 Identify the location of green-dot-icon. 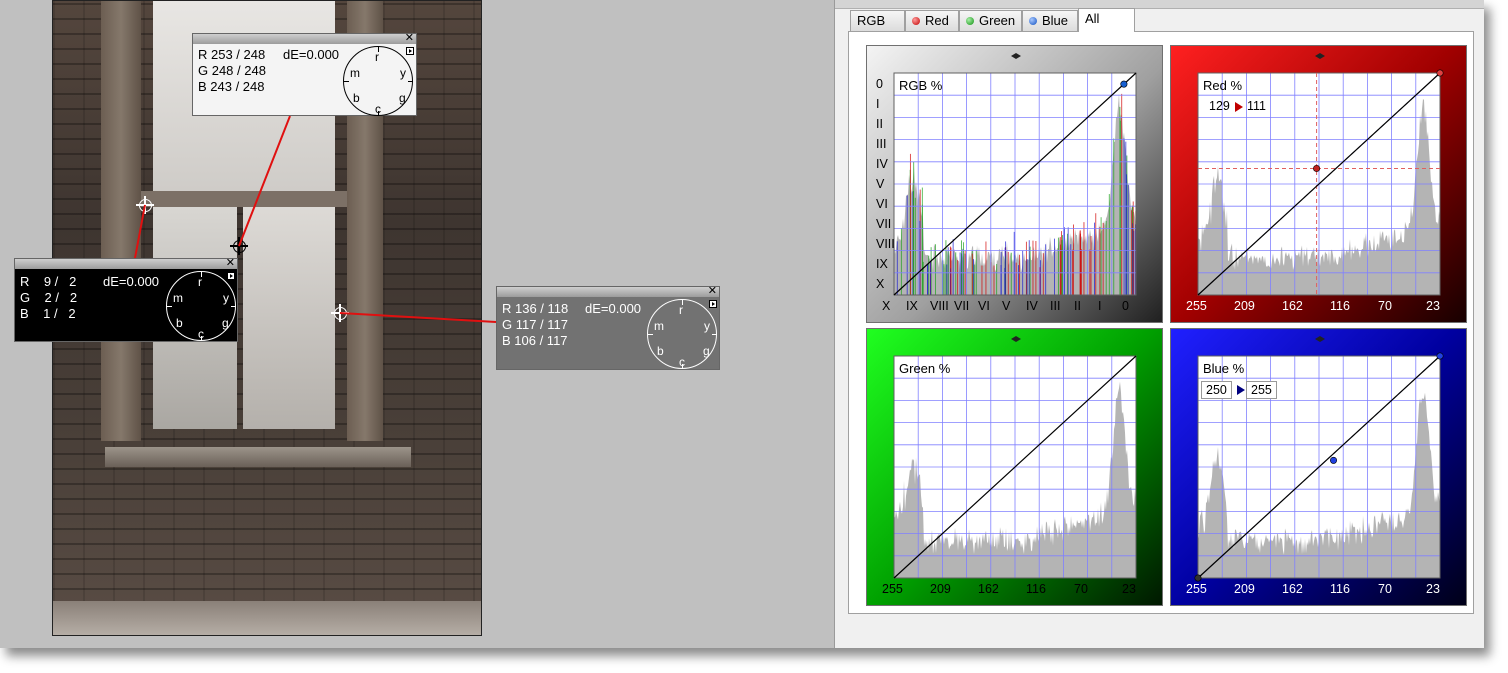
(970, 21).